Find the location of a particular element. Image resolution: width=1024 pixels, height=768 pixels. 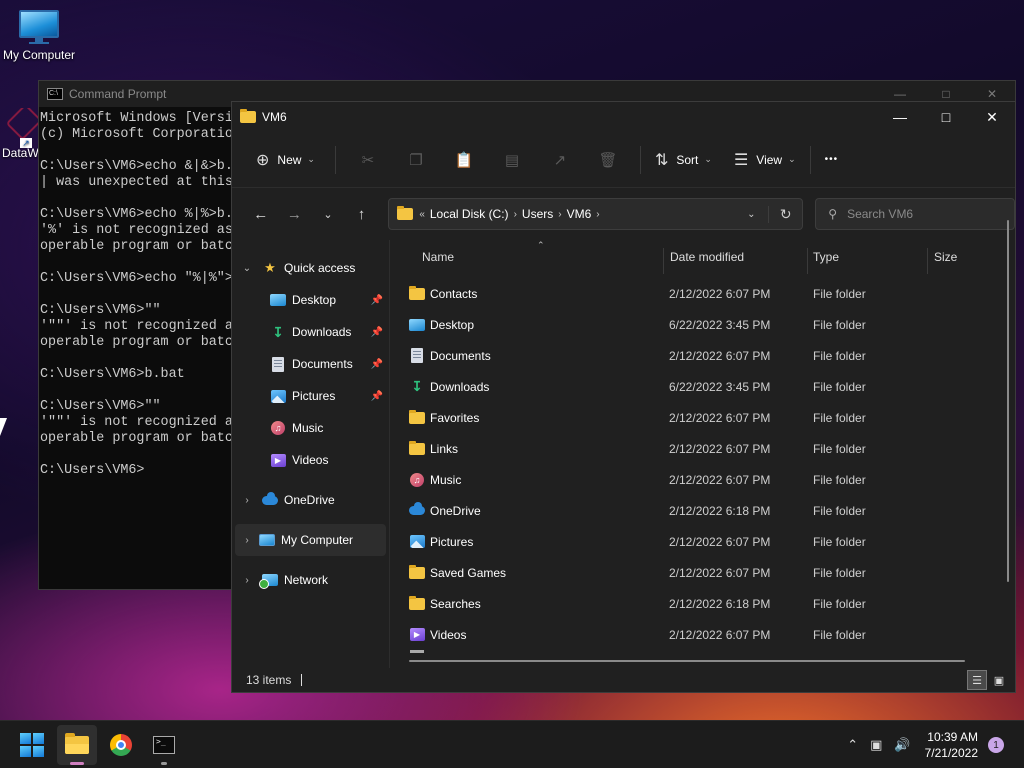

table-row: Favorites 2/12/2022 6:07 PM File folder is located at coordinates (702, 417).